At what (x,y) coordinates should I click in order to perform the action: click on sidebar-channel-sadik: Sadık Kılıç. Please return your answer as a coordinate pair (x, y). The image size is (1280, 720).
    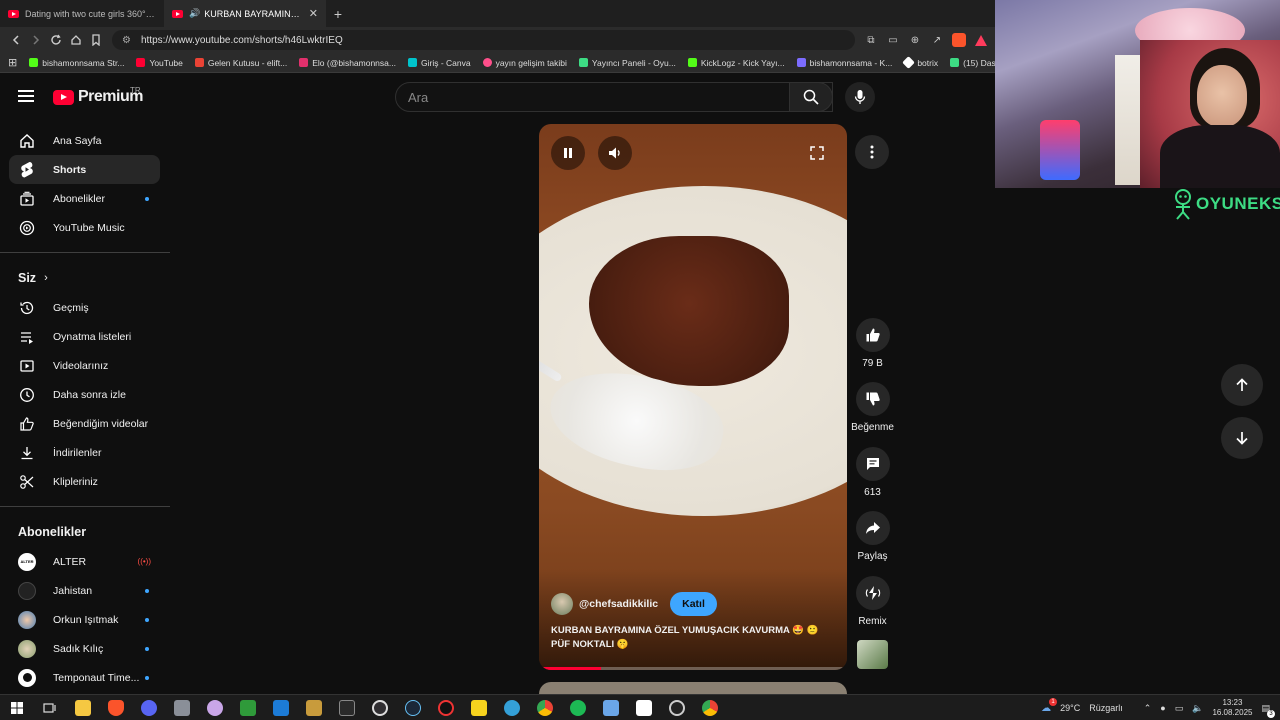
    Looking at the image, I should click on (84, 648).